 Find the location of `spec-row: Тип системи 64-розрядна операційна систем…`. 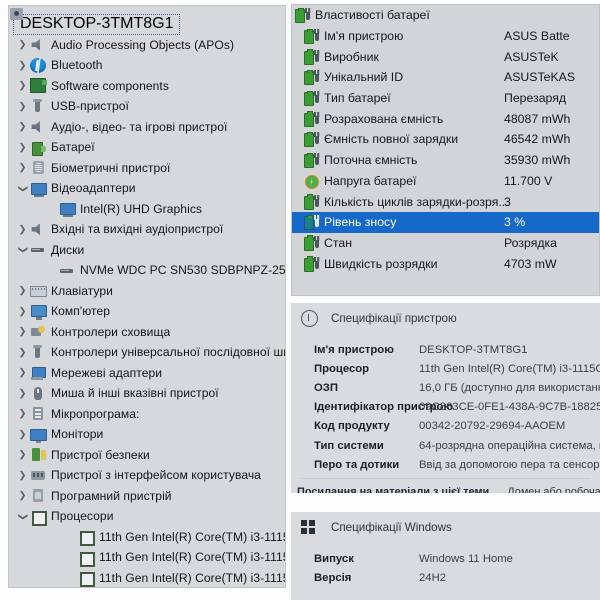

spec-row: Тип системи 64-розрядна операційна систем… is located at coordinates (445, 445).